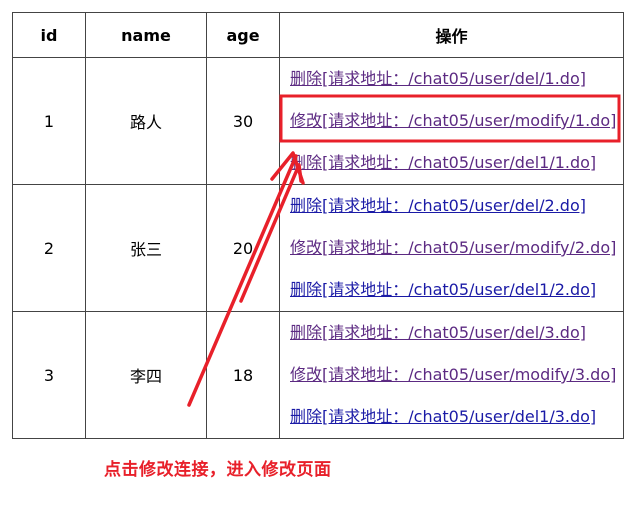 The image size is (635, 509). I want to click on delete1-link: 删除[请求地址：/chat05/user/del1/2.do], so click(456, 290).